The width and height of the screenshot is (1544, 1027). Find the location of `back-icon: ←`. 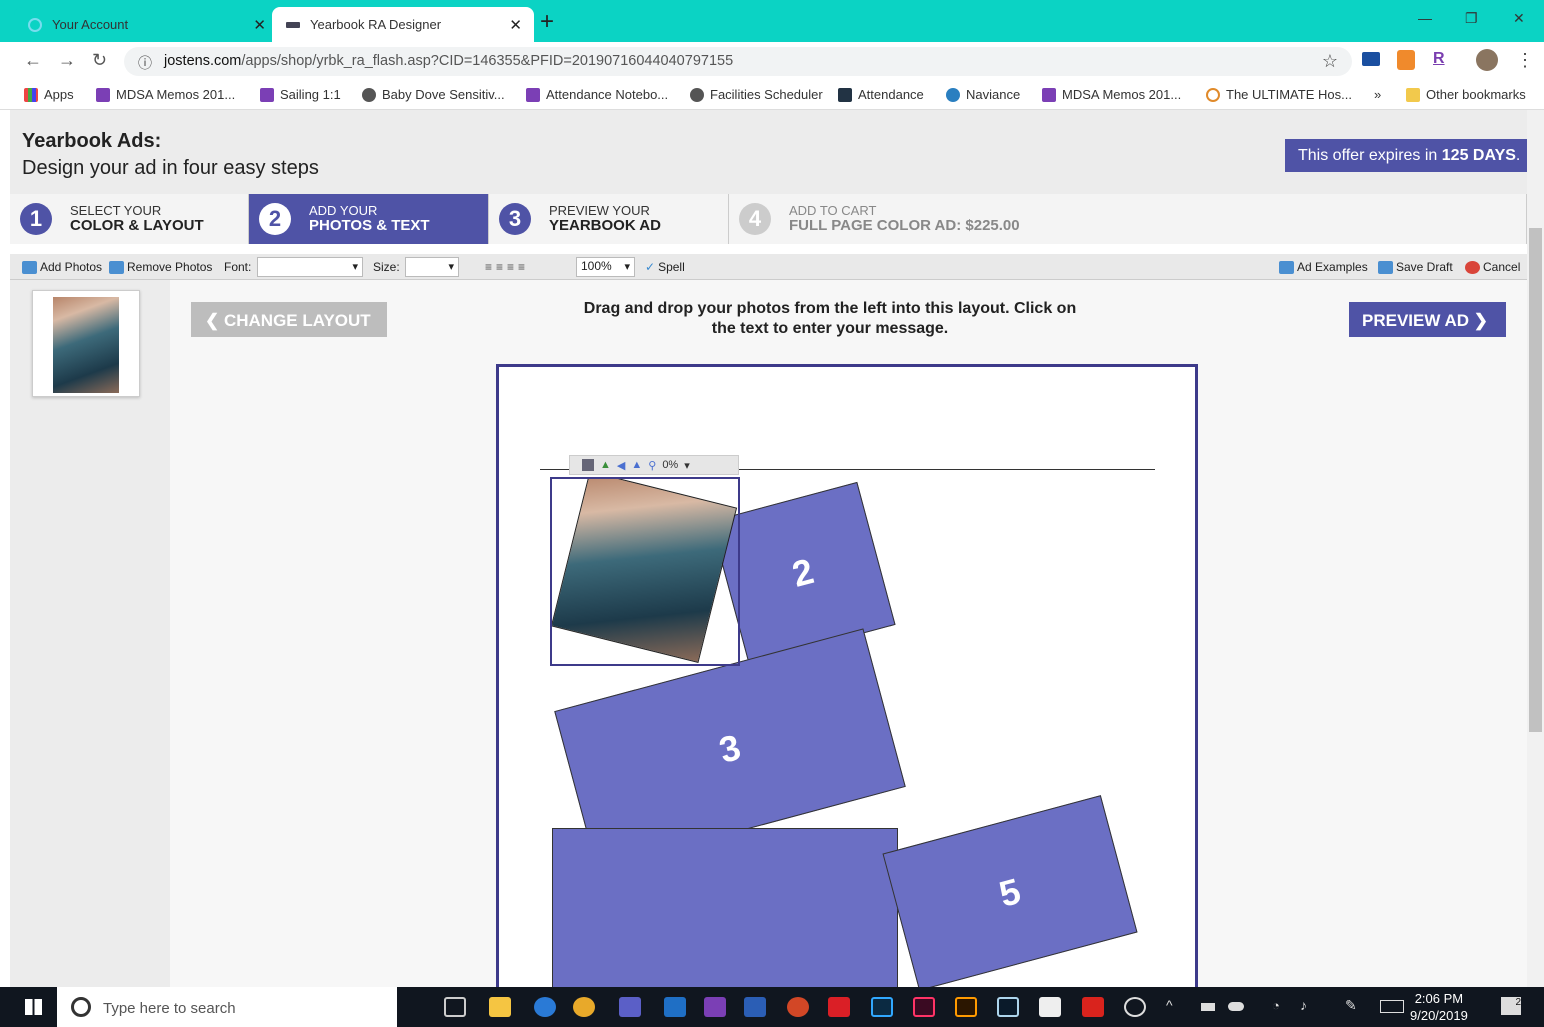

back-icon: ← is located at coordinates (33, 60).